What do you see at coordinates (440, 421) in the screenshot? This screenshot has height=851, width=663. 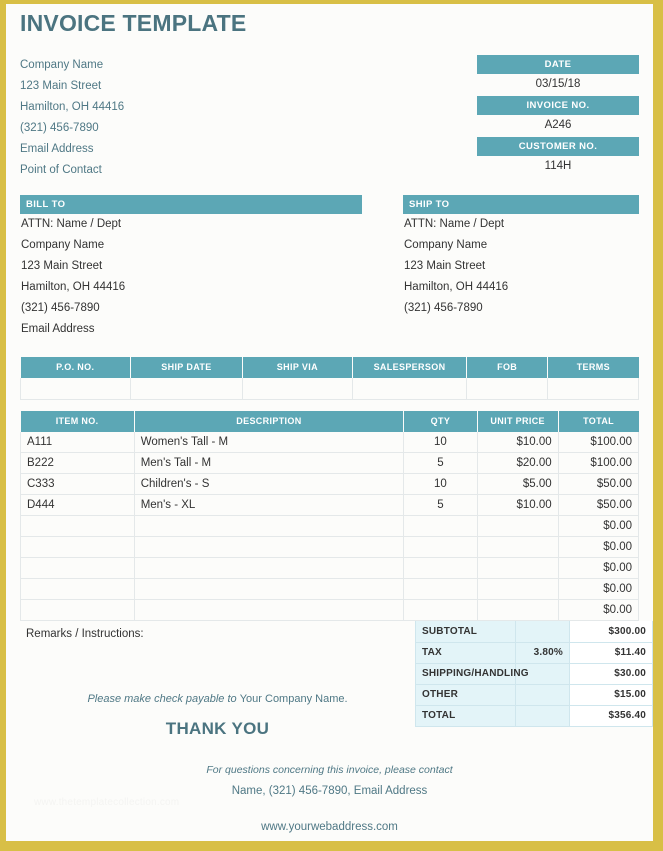 I see `col-qty: QTY` at bounding box center [440, 421].